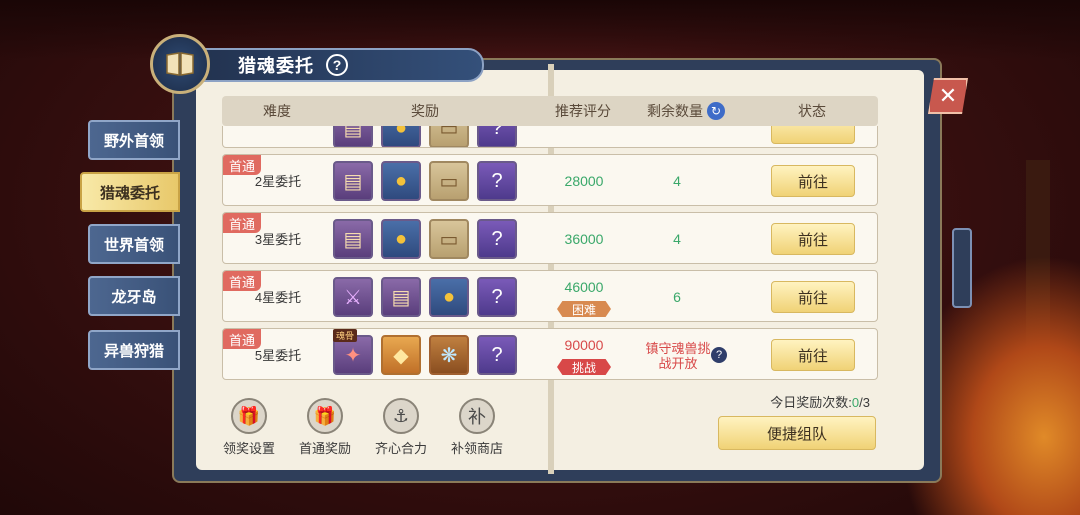 The image size is (1080, 515). Describe the element at coordinates (278, 181) in the screenshot. I see `difficulty-label: 2星委托` at that location.